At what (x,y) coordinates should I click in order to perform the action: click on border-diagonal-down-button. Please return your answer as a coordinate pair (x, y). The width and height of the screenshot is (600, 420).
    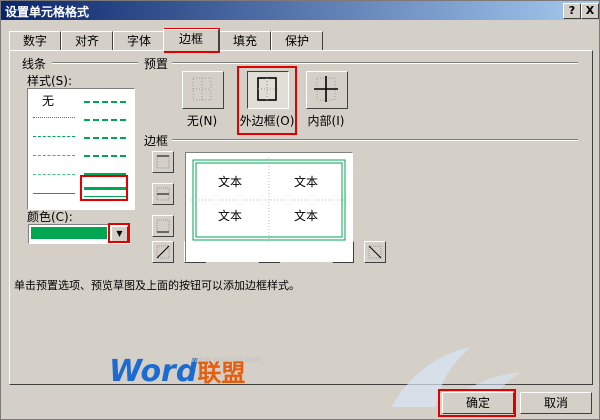
    Looking at the image, I should click on (375, 252).